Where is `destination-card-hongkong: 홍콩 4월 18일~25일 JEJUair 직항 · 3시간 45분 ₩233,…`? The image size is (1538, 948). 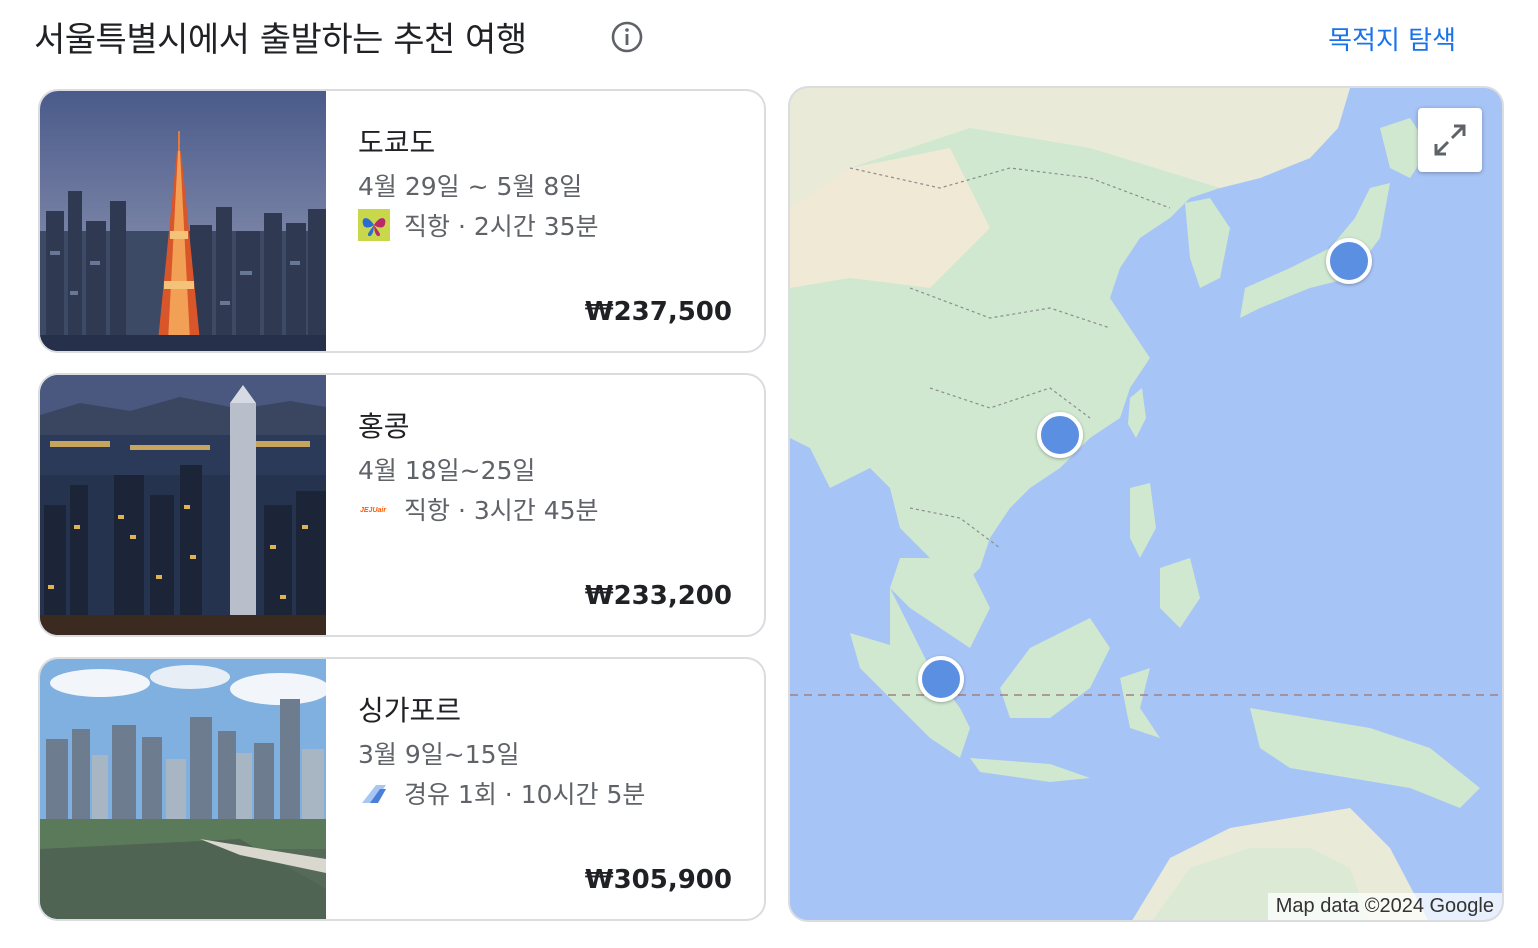 destination-card-hongkong: 홍콩 4월 18일~25일 JEJUair 직항 · 3시간 45분 ₩233,… is located at coordinates (402, 505).